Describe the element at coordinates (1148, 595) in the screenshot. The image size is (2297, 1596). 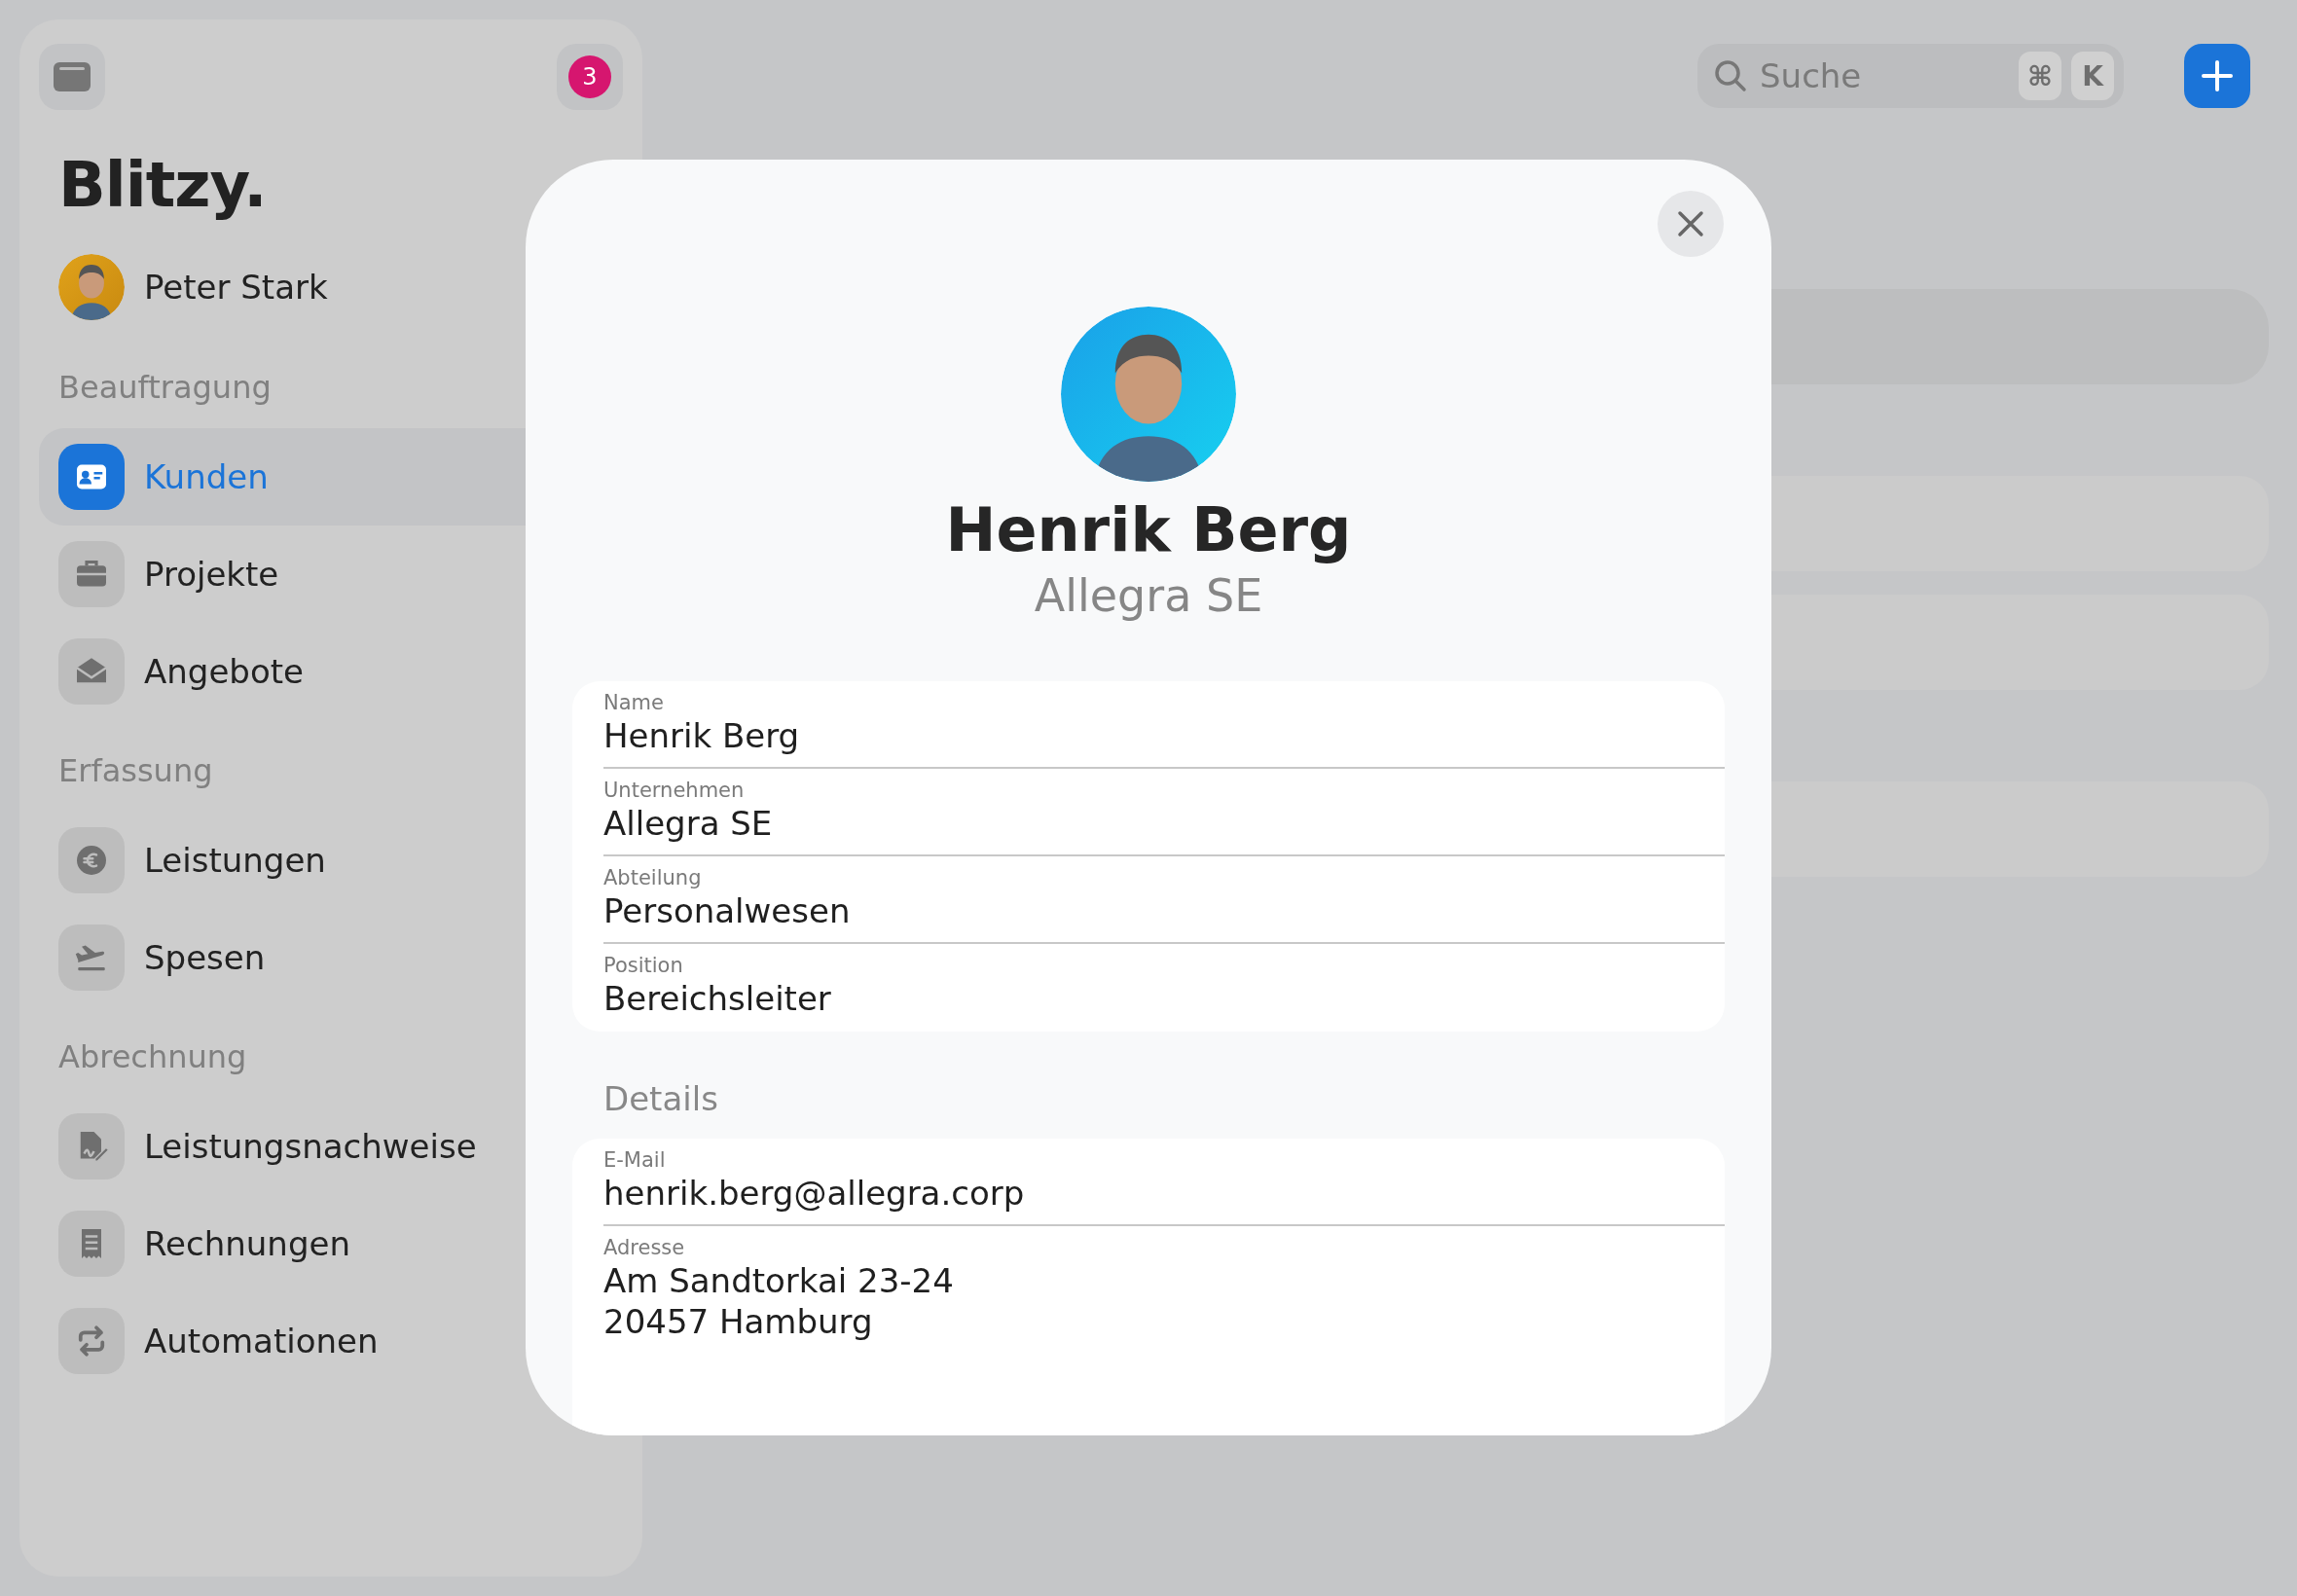
I see `contact-company: Allegra SE` at that location.